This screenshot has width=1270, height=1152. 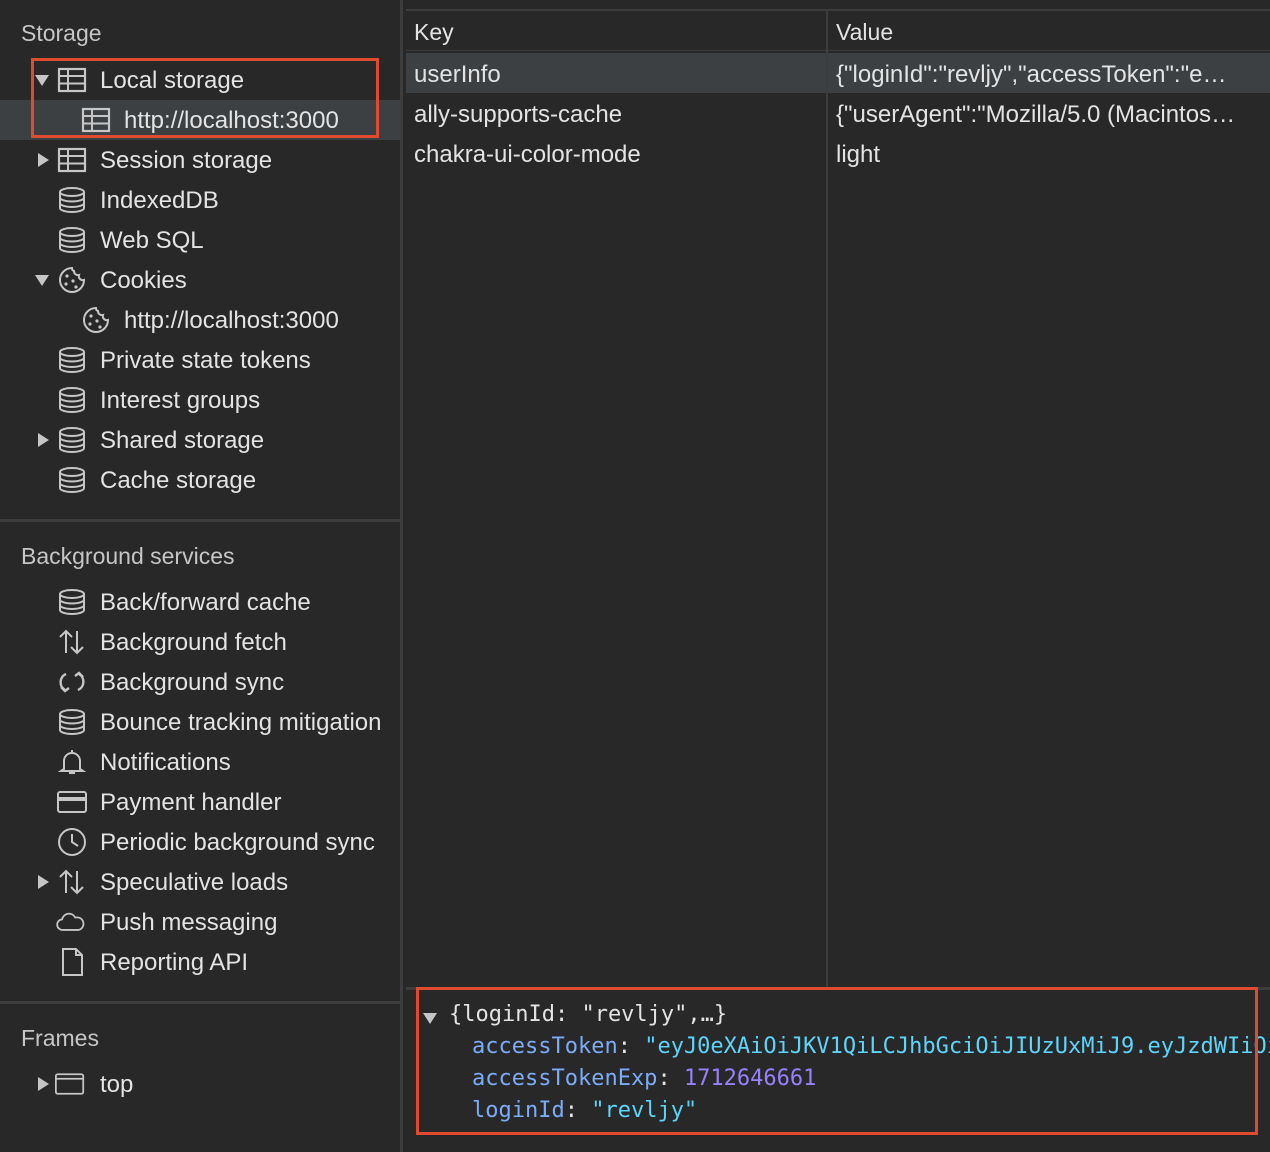 I want to click on storage-section-title: Storage, so click(x=61, y=33).